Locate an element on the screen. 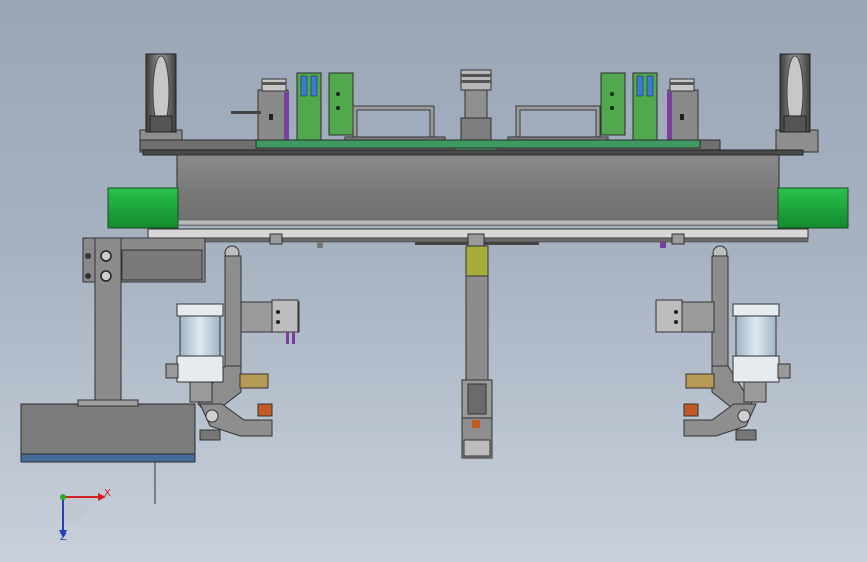  center-hanging-column is located at coordinates (477, 346).